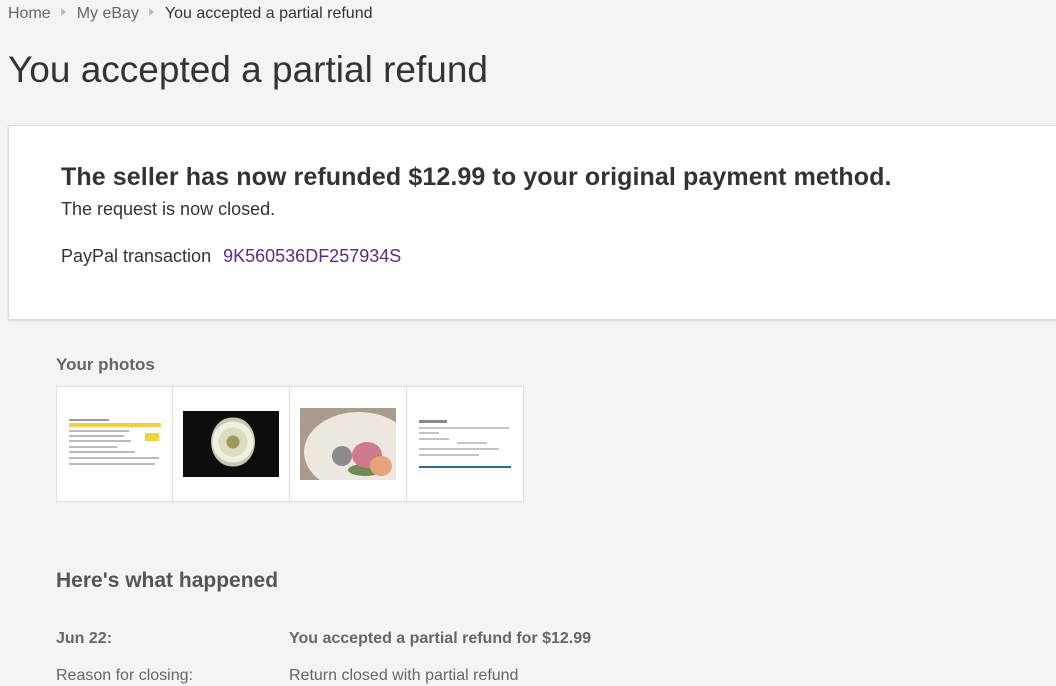  I want to click on document-screenshot-image, so click(115, 444).